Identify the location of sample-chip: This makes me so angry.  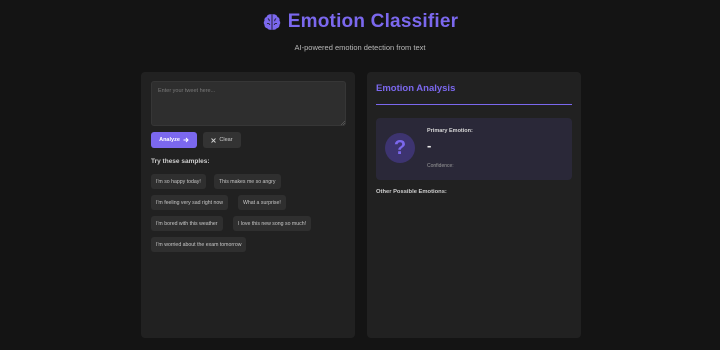
(247, 181).